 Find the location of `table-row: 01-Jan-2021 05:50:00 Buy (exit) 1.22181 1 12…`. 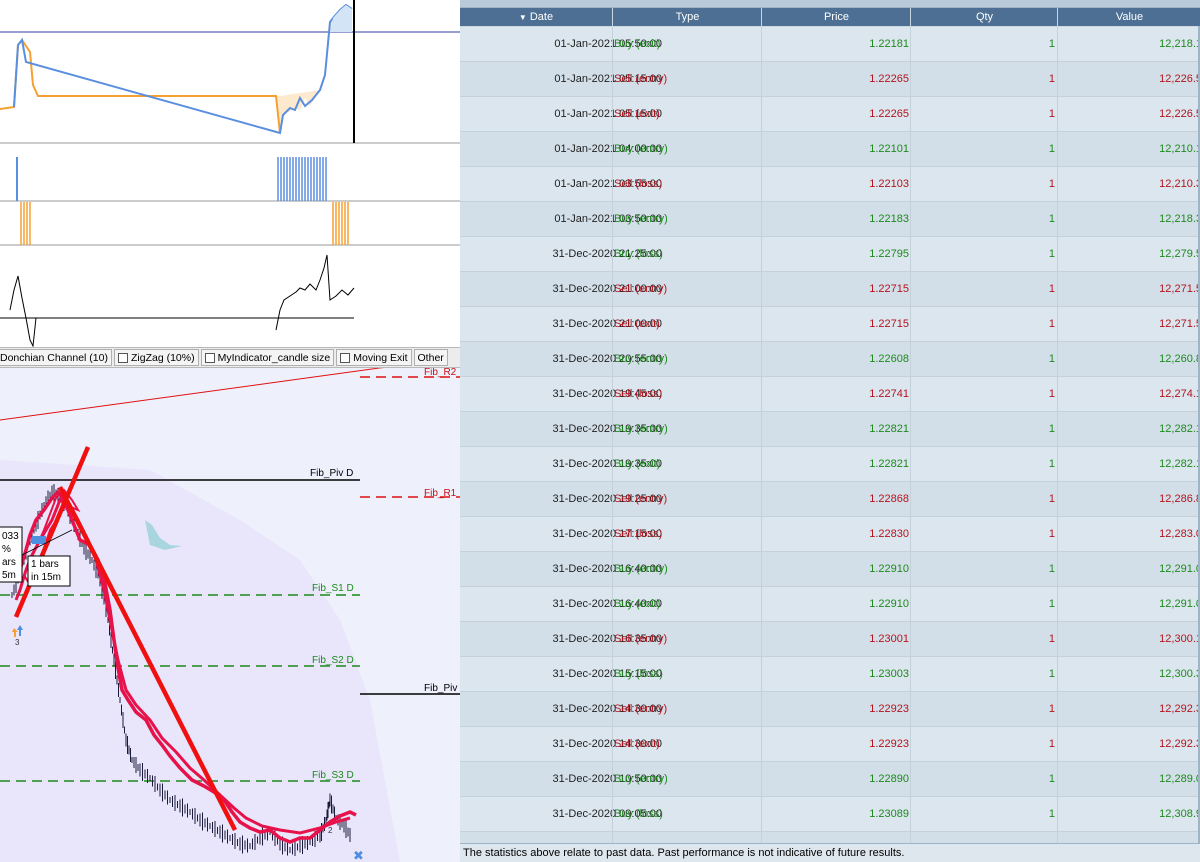

table-row: 01-Jan-2021 05:50:00 Buy (exit) 1.22181 1 12… is located at coordinates (830, 44).